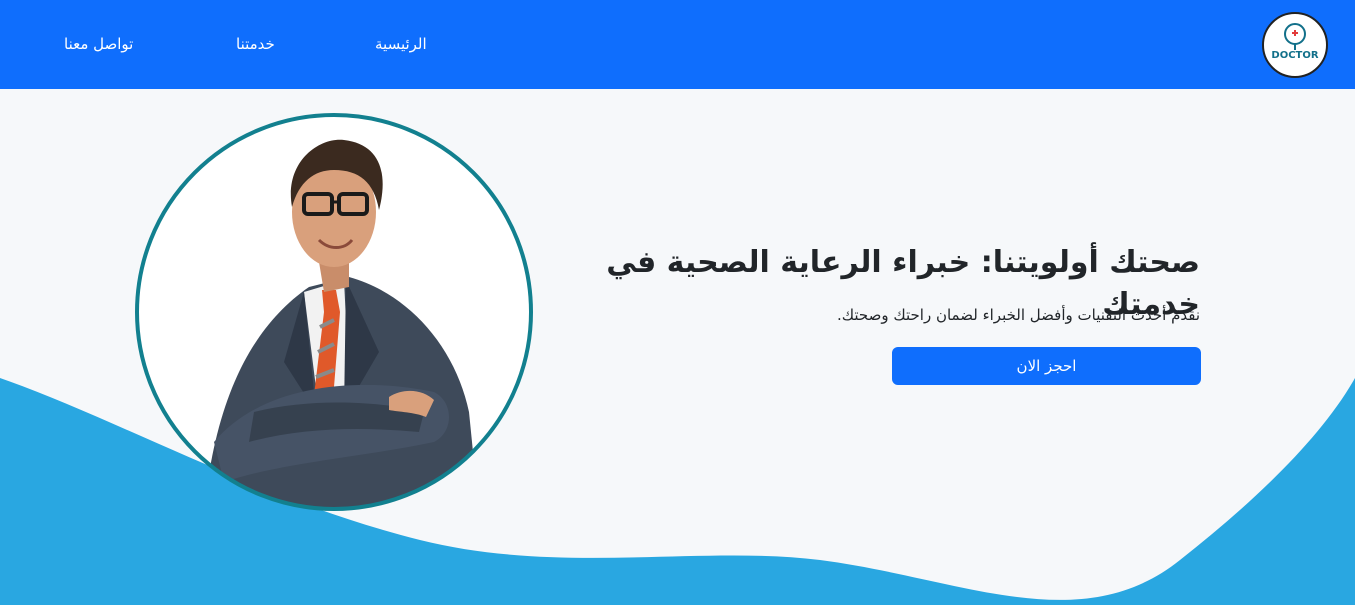 The width and height of the screenshot is (1355, 605). I want to click on book-now-button: احجز الان, so click(1046, 366).